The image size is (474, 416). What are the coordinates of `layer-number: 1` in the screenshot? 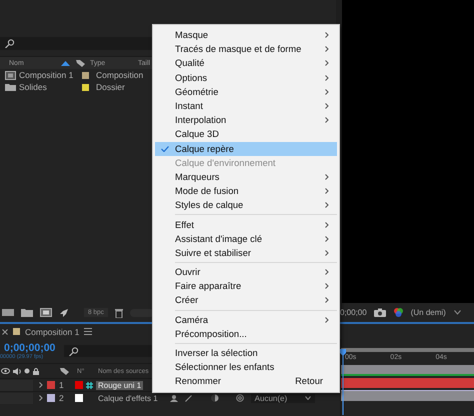 It's located at (62, 385).